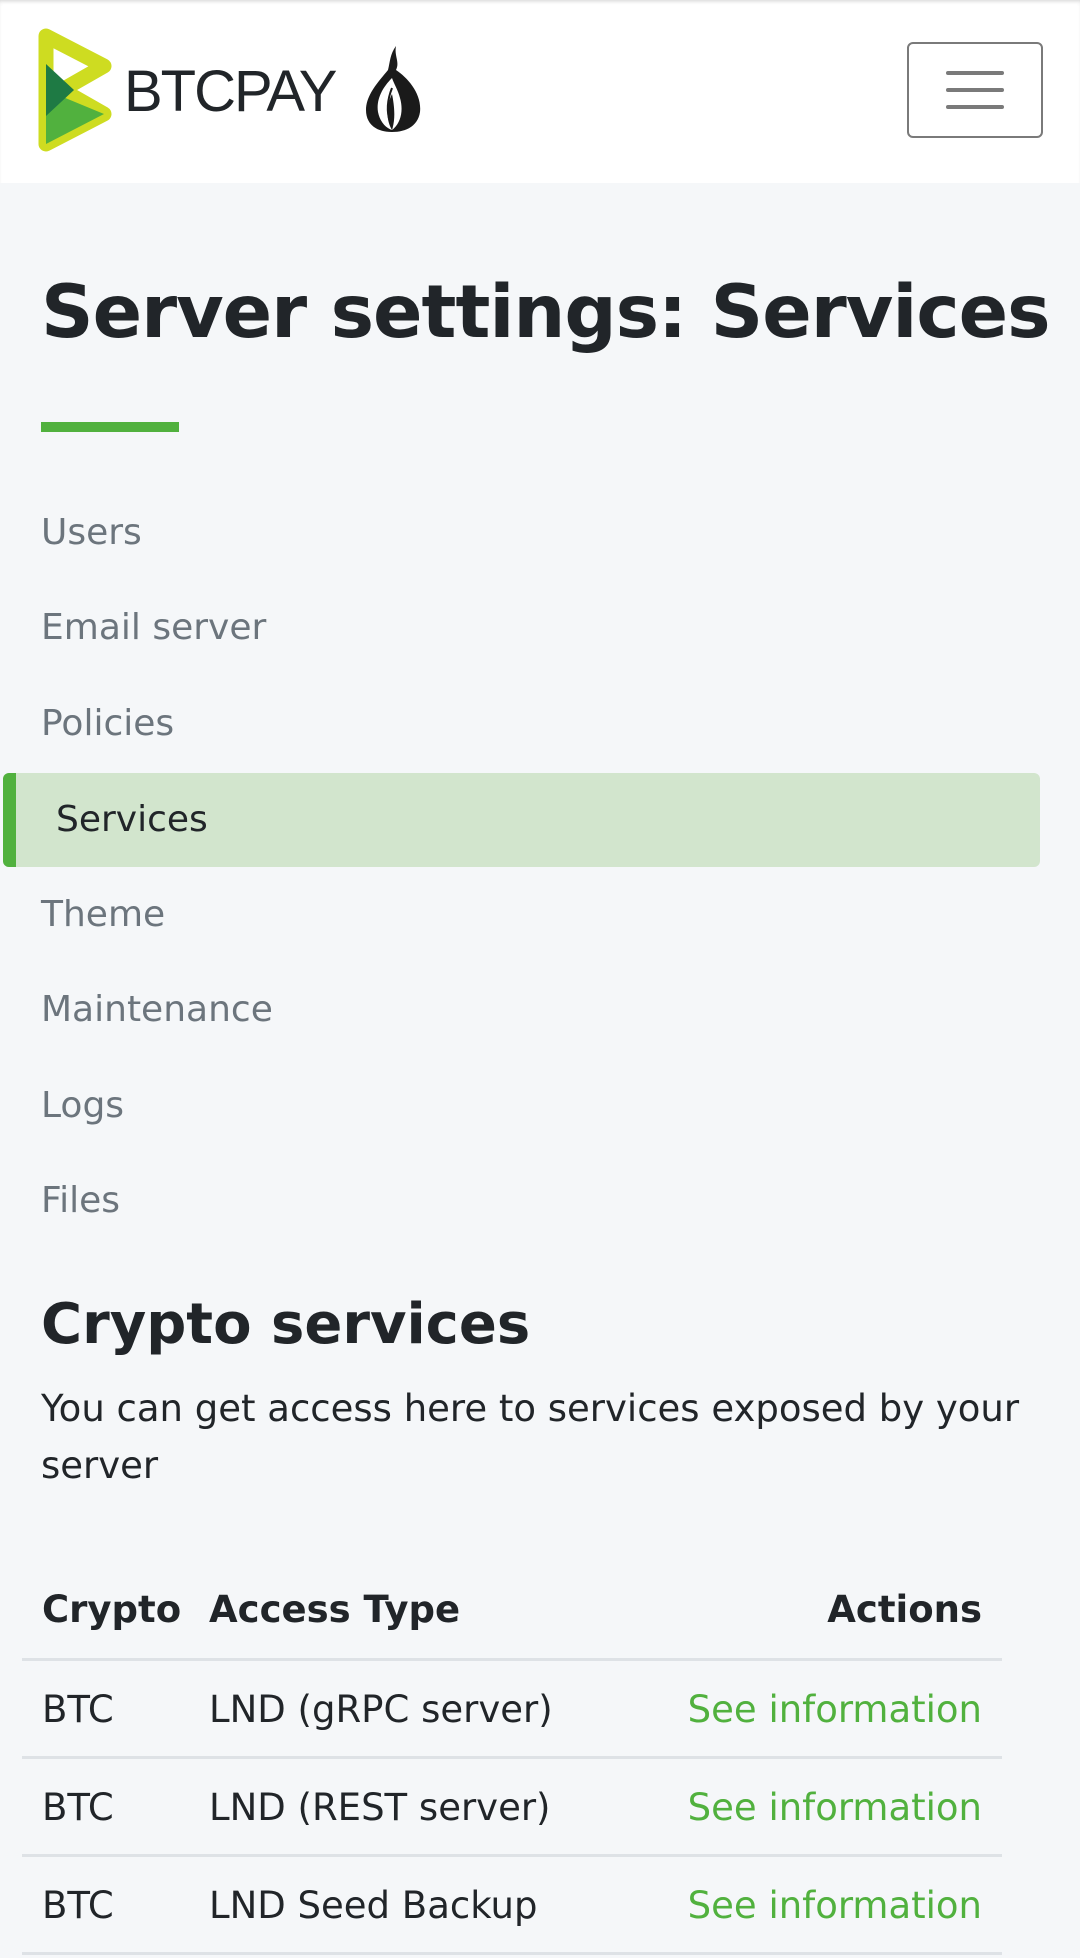 Image resolution: width=1080 pixels, height=1958 pixels. What do you see at coordinates (132, 819) in the screenshot?
I see `nav-item-services-label: Services` at bounding box center [132, 819].